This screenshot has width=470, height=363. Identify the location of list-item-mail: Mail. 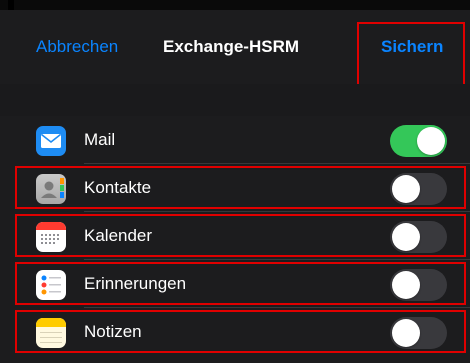
(235, 140).